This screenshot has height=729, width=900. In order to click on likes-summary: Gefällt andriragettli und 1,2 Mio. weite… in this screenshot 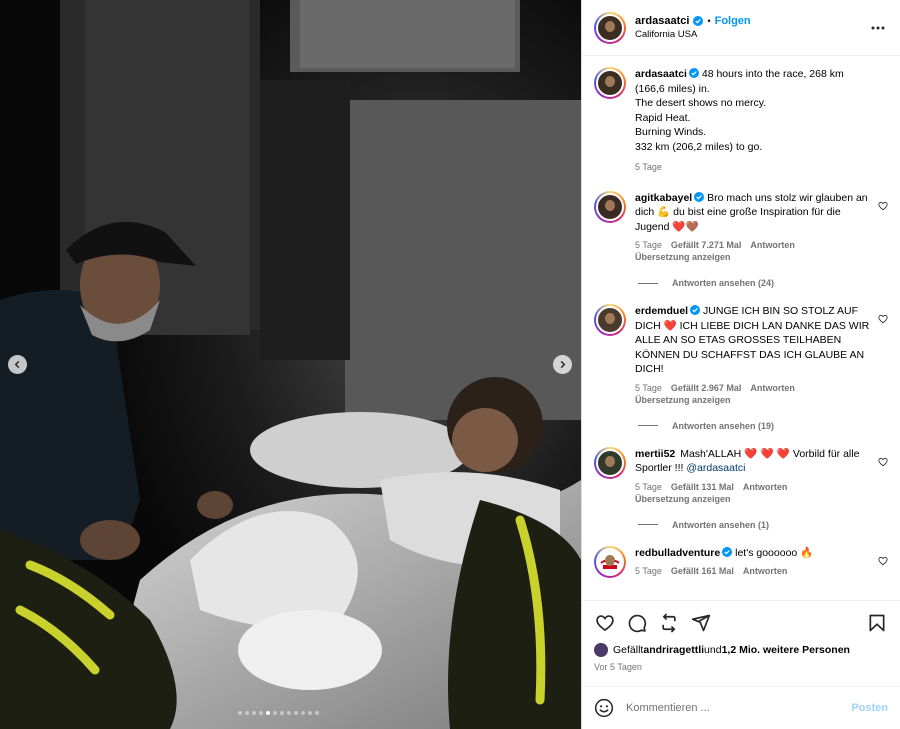, I will do `click(741, 650)`.